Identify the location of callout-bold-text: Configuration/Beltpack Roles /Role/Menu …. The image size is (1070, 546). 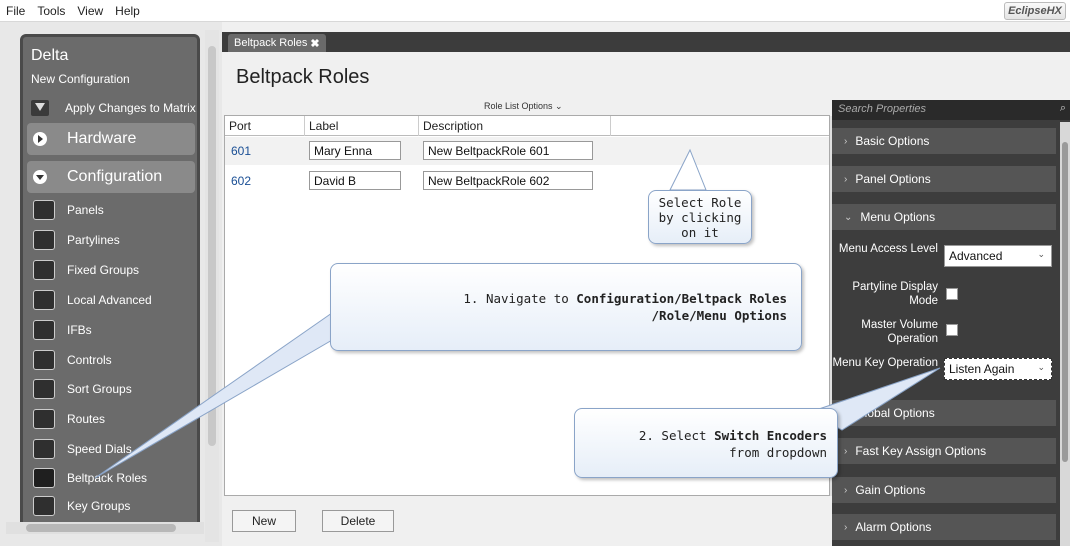
(681, 307).